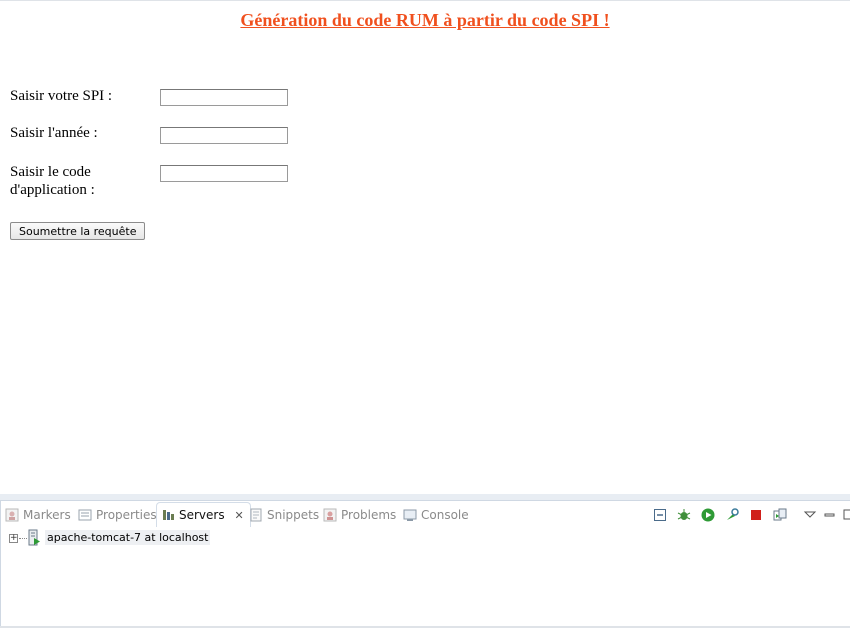 This screenshot has height=628, width=850. I want to click on code-application-label: Saisir le code d'application :, so click(52, 181).